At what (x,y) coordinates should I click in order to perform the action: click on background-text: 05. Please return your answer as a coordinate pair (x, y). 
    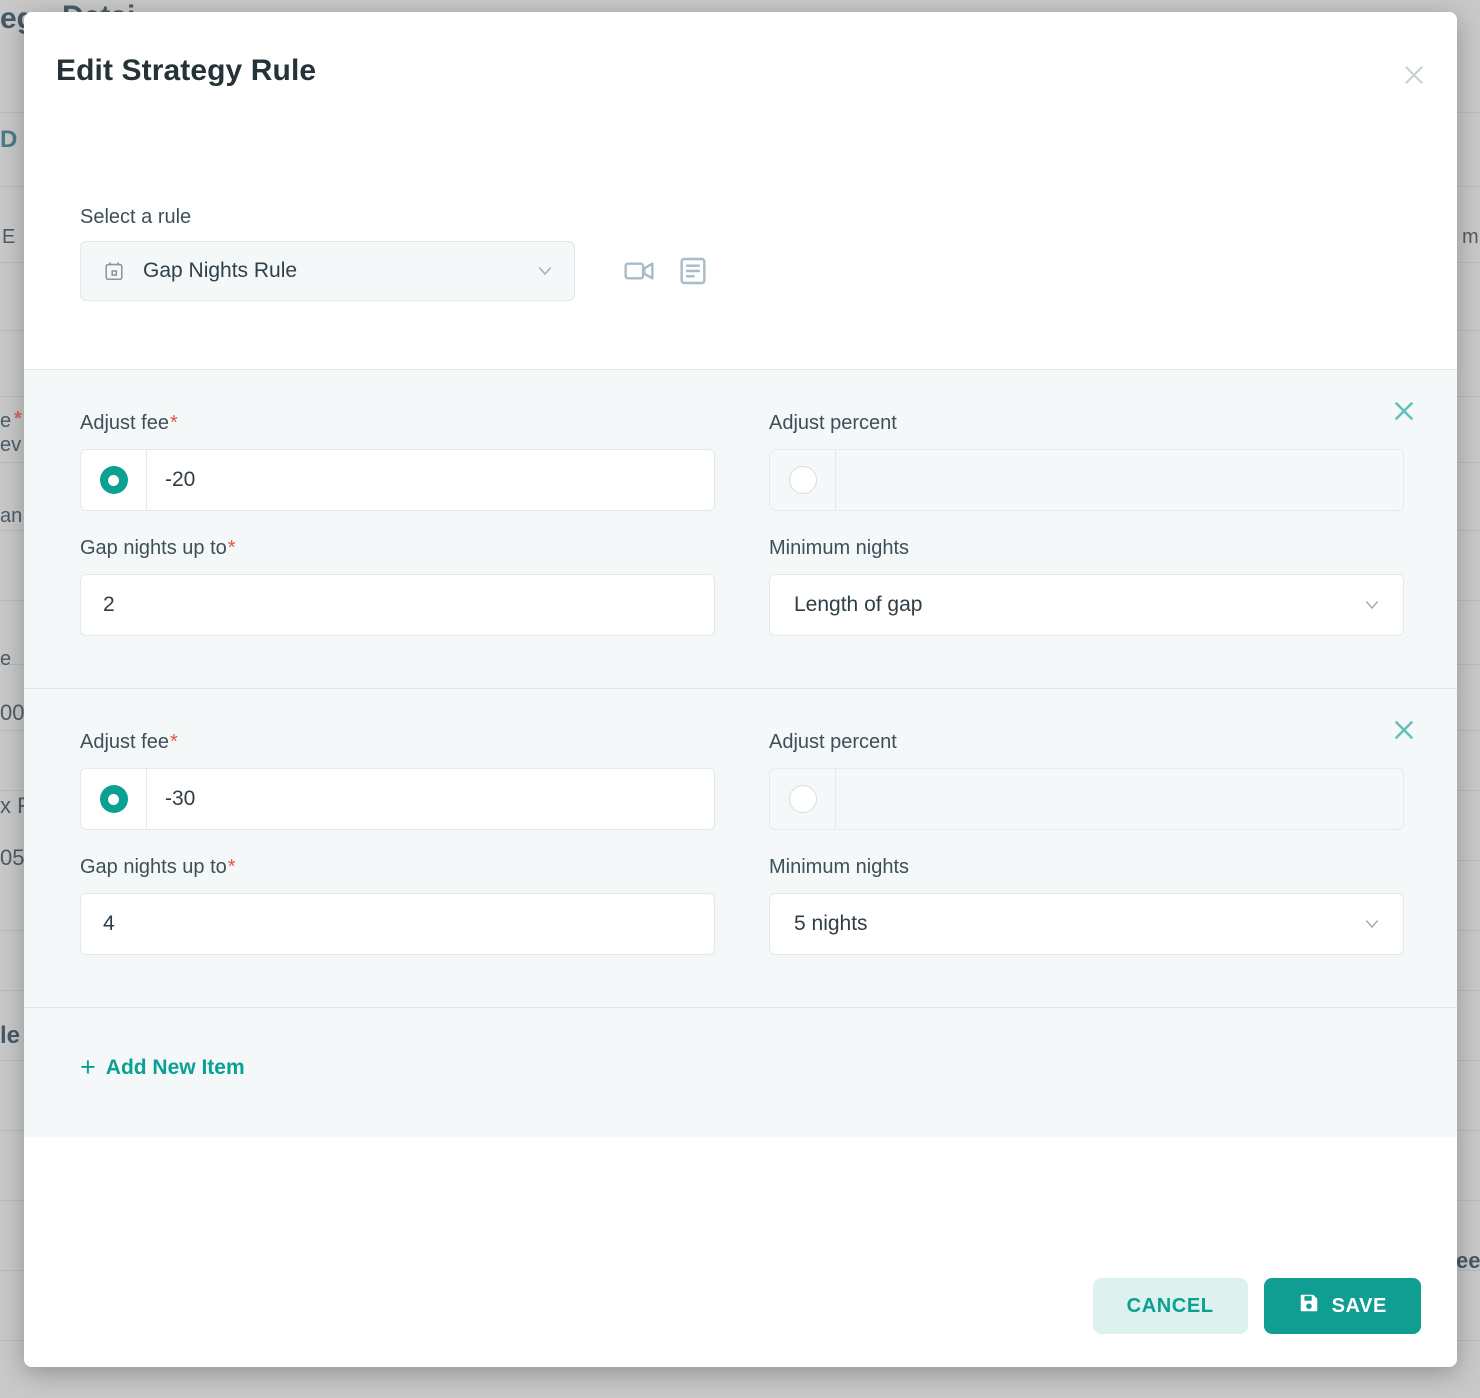
    Looking at the image, I should click on (12, 857).